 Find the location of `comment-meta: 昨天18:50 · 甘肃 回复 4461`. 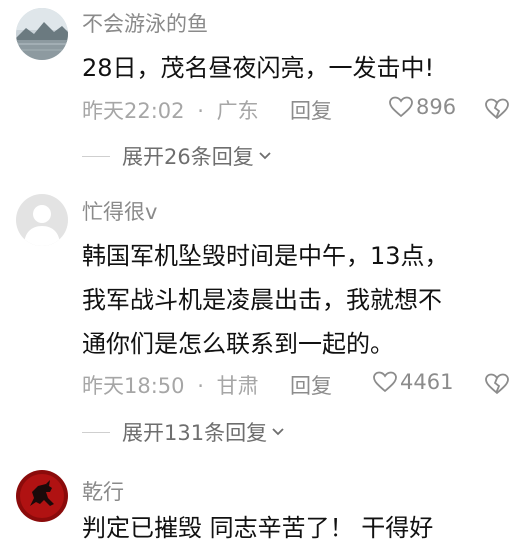

comment-meta: 昨天18:50 · 甘肃 回复 4461 is located at coordinates (299, 385).